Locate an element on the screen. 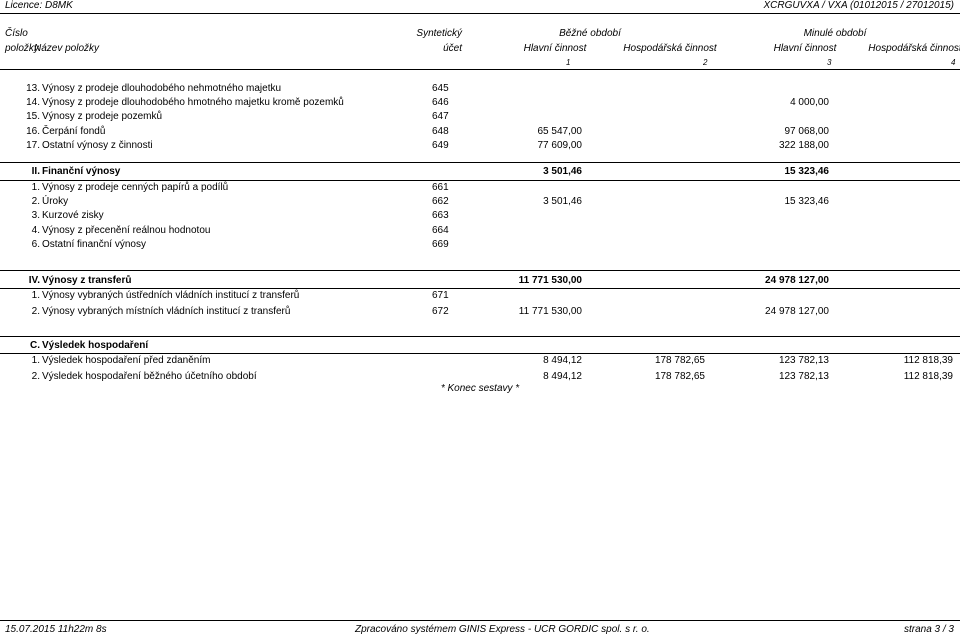 The image size is (960, 637). value-current-main: 77 609,00 is located at coordinates (560, 145).